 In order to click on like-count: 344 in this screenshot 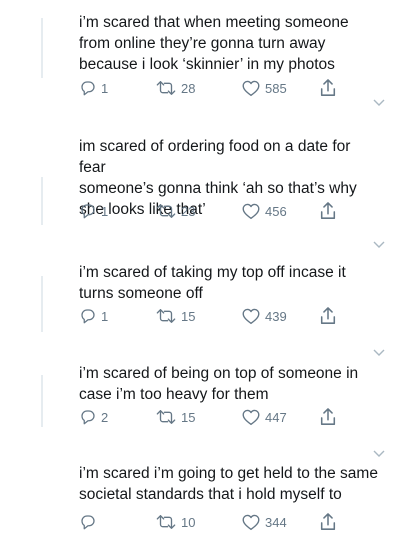, I will do `click(276, 522)`.